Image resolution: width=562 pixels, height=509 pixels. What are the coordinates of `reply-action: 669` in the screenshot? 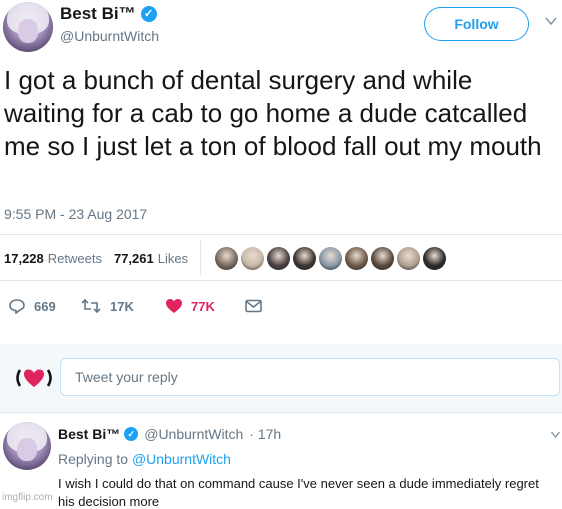 It's located at (32, 306).